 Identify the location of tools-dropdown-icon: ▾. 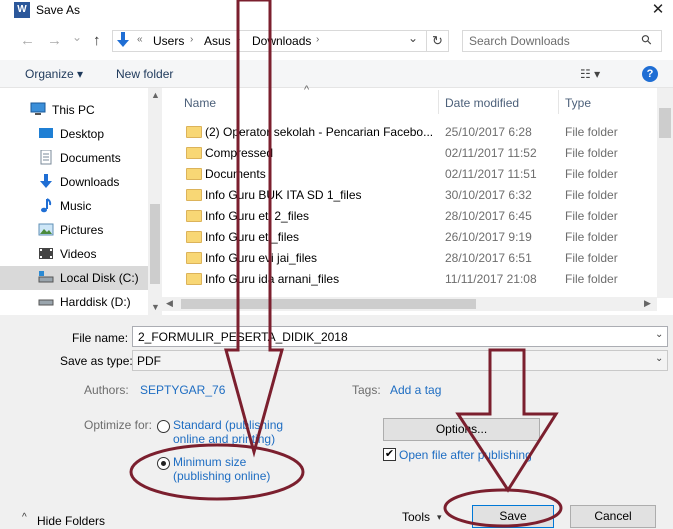
(439, 517).